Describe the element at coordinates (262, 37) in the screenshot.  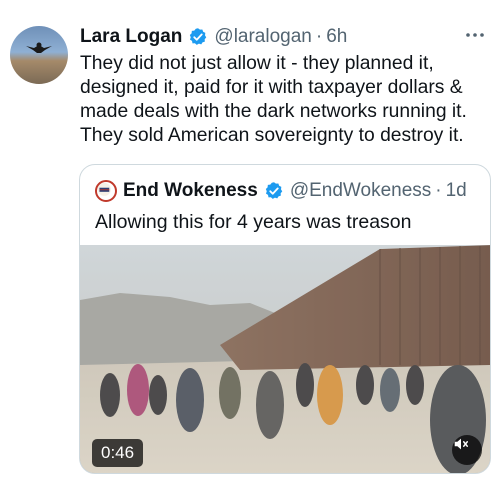
I see `author-handle: @laralogan` at that location.